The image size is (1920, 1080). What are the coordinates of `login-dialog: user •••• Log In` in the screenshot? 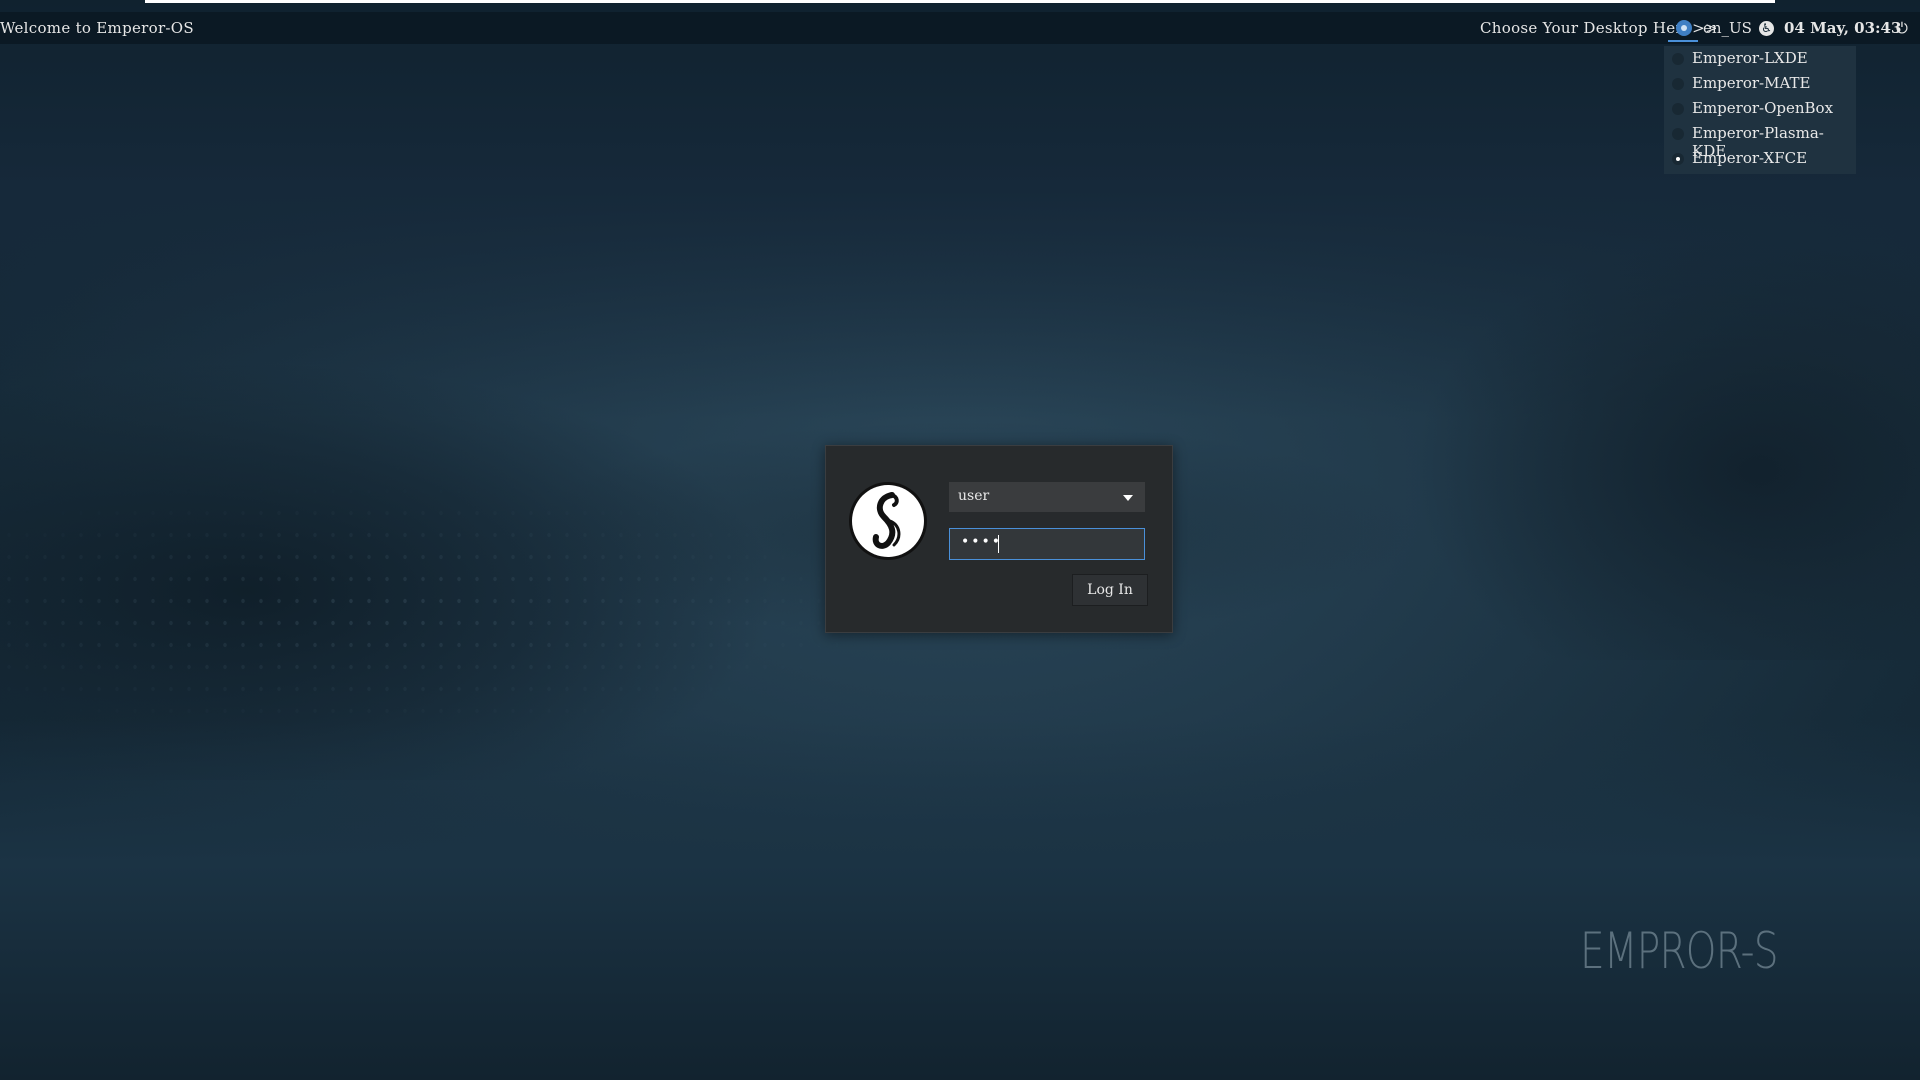 It's located at (999, 539).